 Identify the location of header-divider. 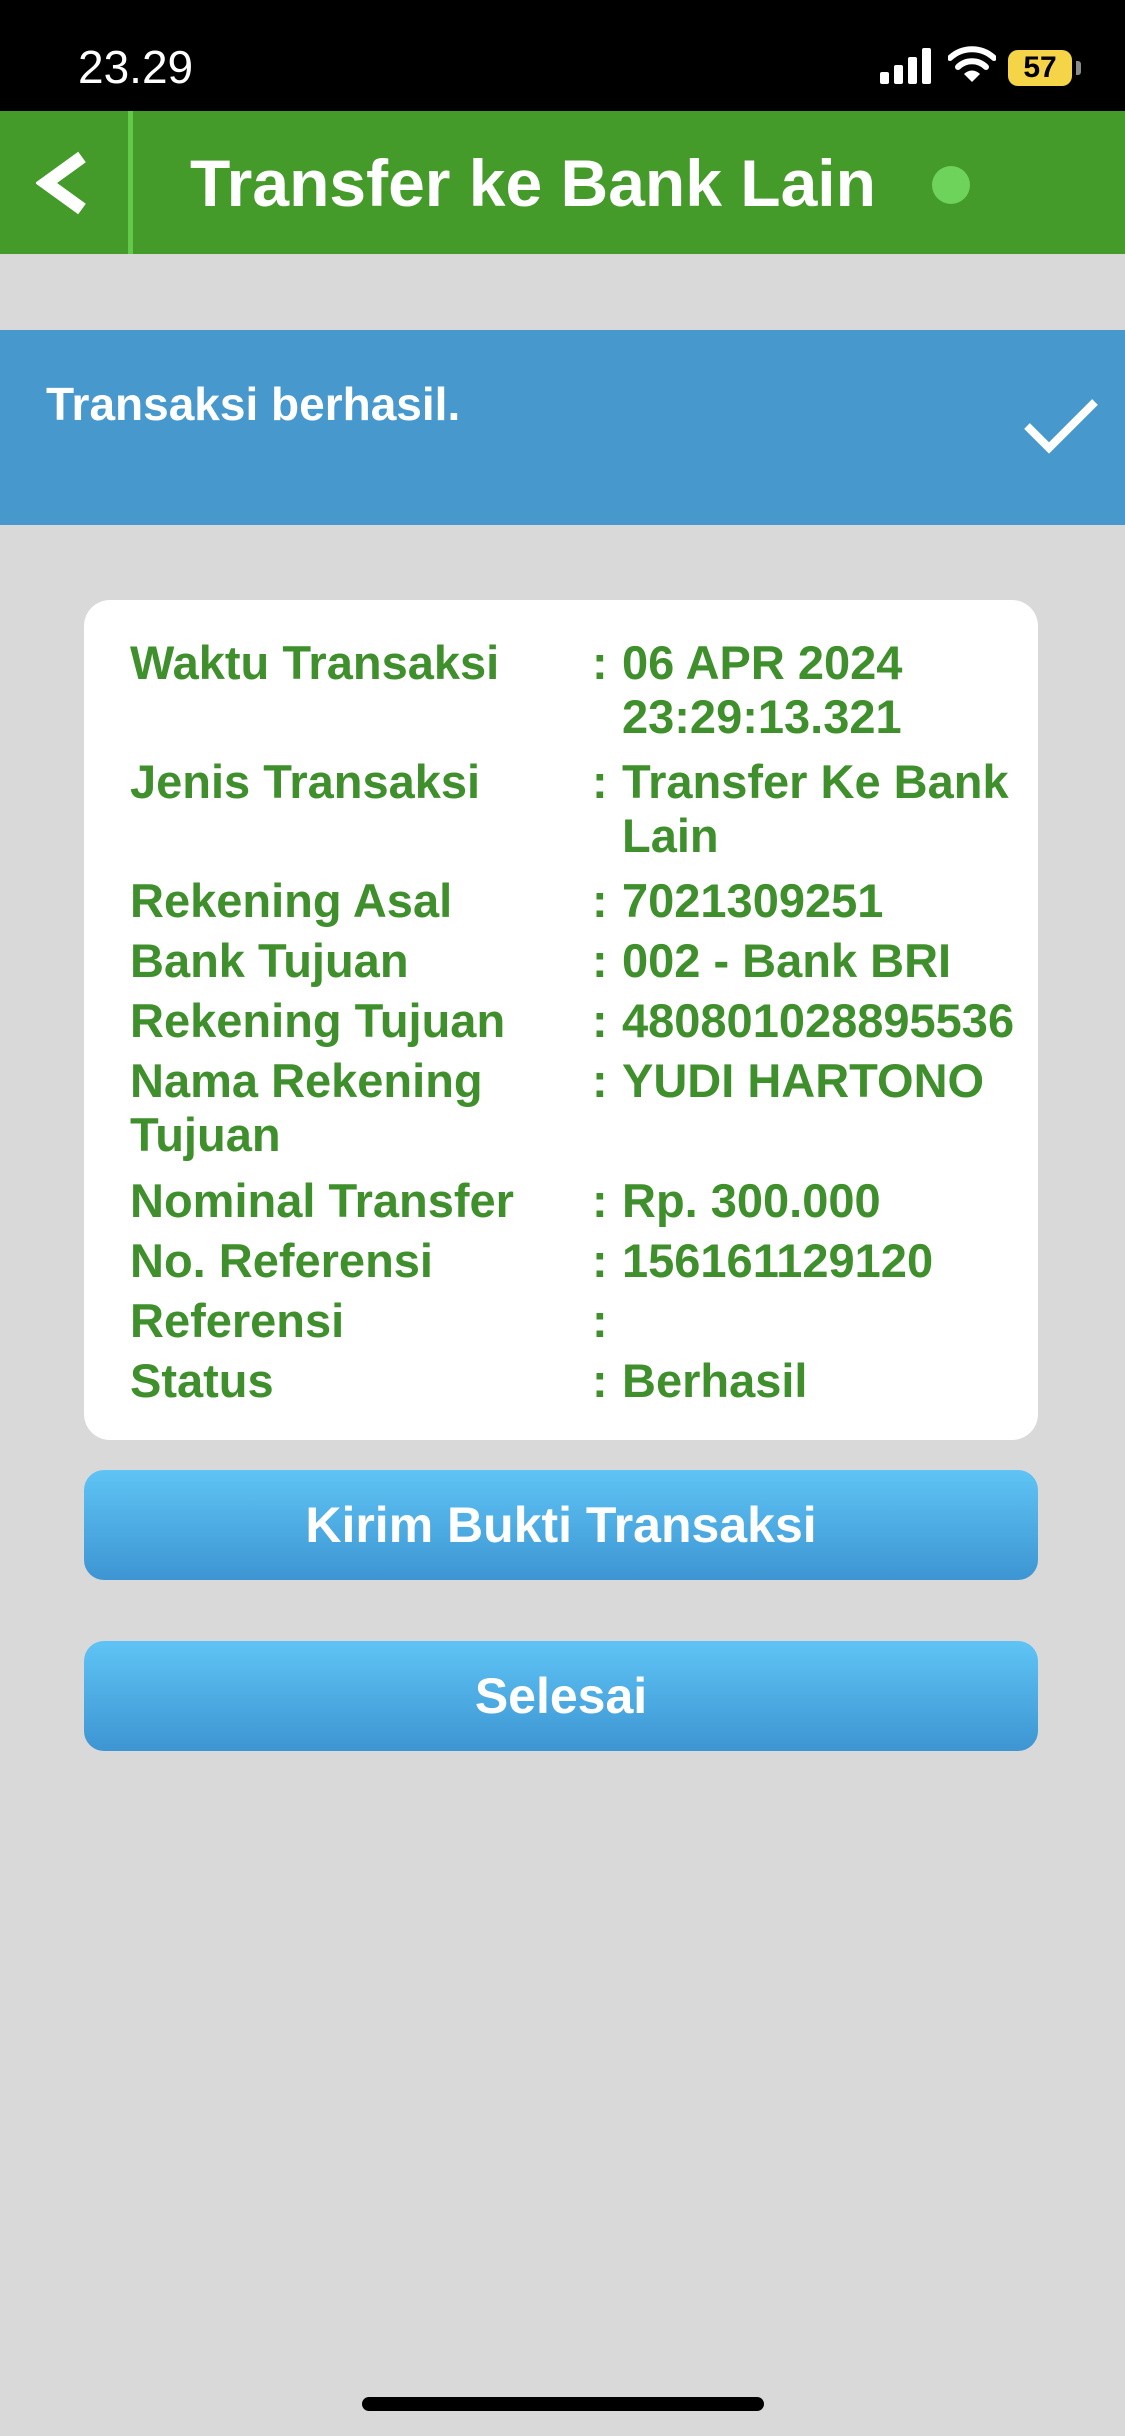
(130, 182).